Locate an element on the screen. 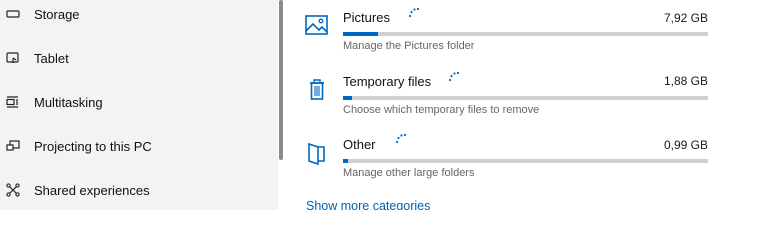 Image resolution: width=768 pixels, height=240 pixels. tablet-icon is located at coordinates (13, 58).